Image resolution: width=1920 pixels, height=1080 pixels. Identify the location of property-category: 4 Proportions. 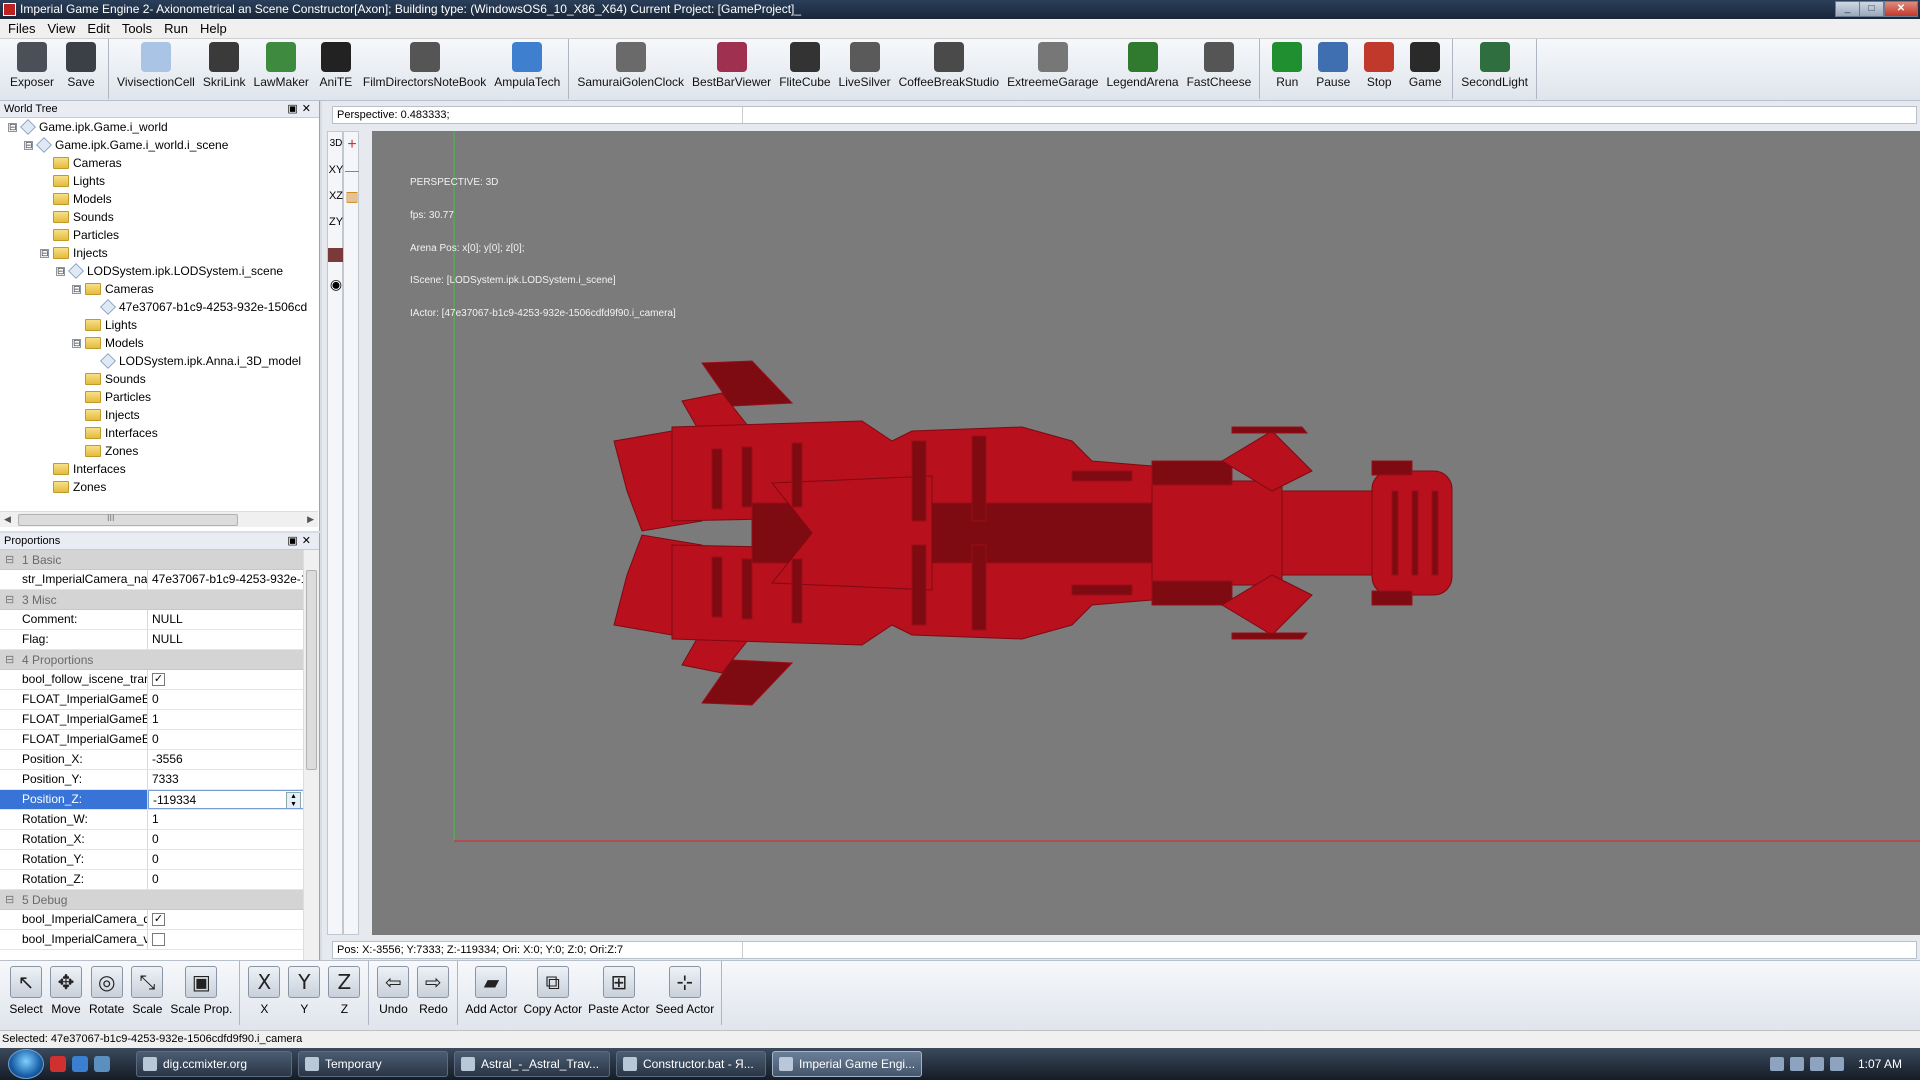
(152, 660).